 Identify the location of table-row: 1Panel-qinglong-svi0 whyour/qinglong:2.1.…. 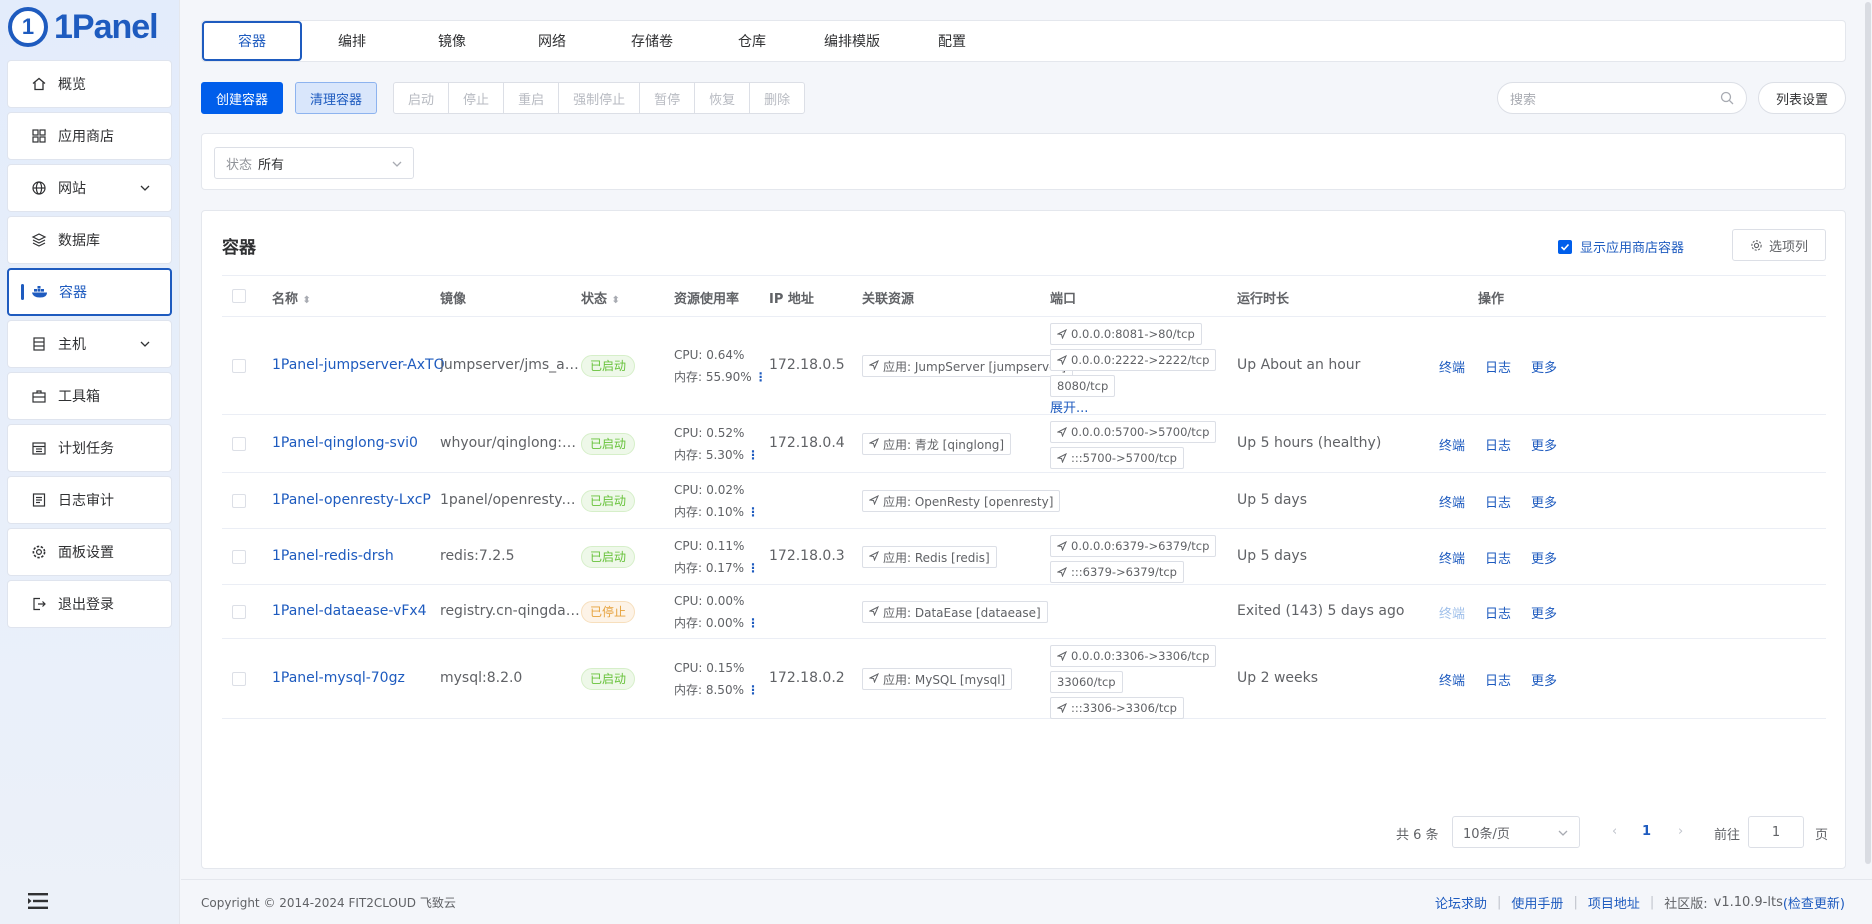
(1024, 444).